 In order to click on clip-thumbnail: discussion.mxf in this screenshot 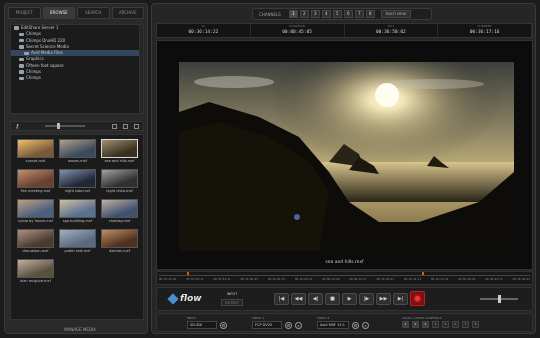, I will do `click(35, 241)`.